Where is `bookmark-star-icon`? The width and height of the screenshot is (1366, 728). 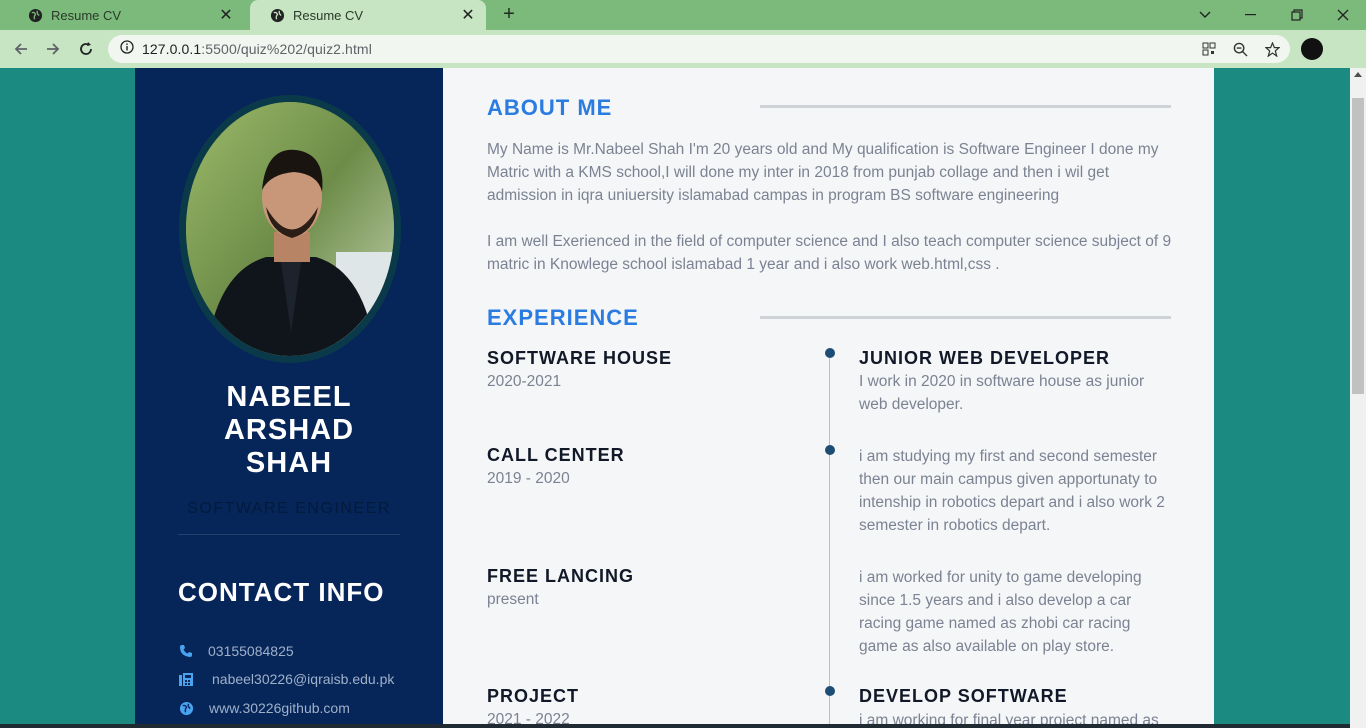
bookmark-star-icon is located at coordinates (1272, 49).